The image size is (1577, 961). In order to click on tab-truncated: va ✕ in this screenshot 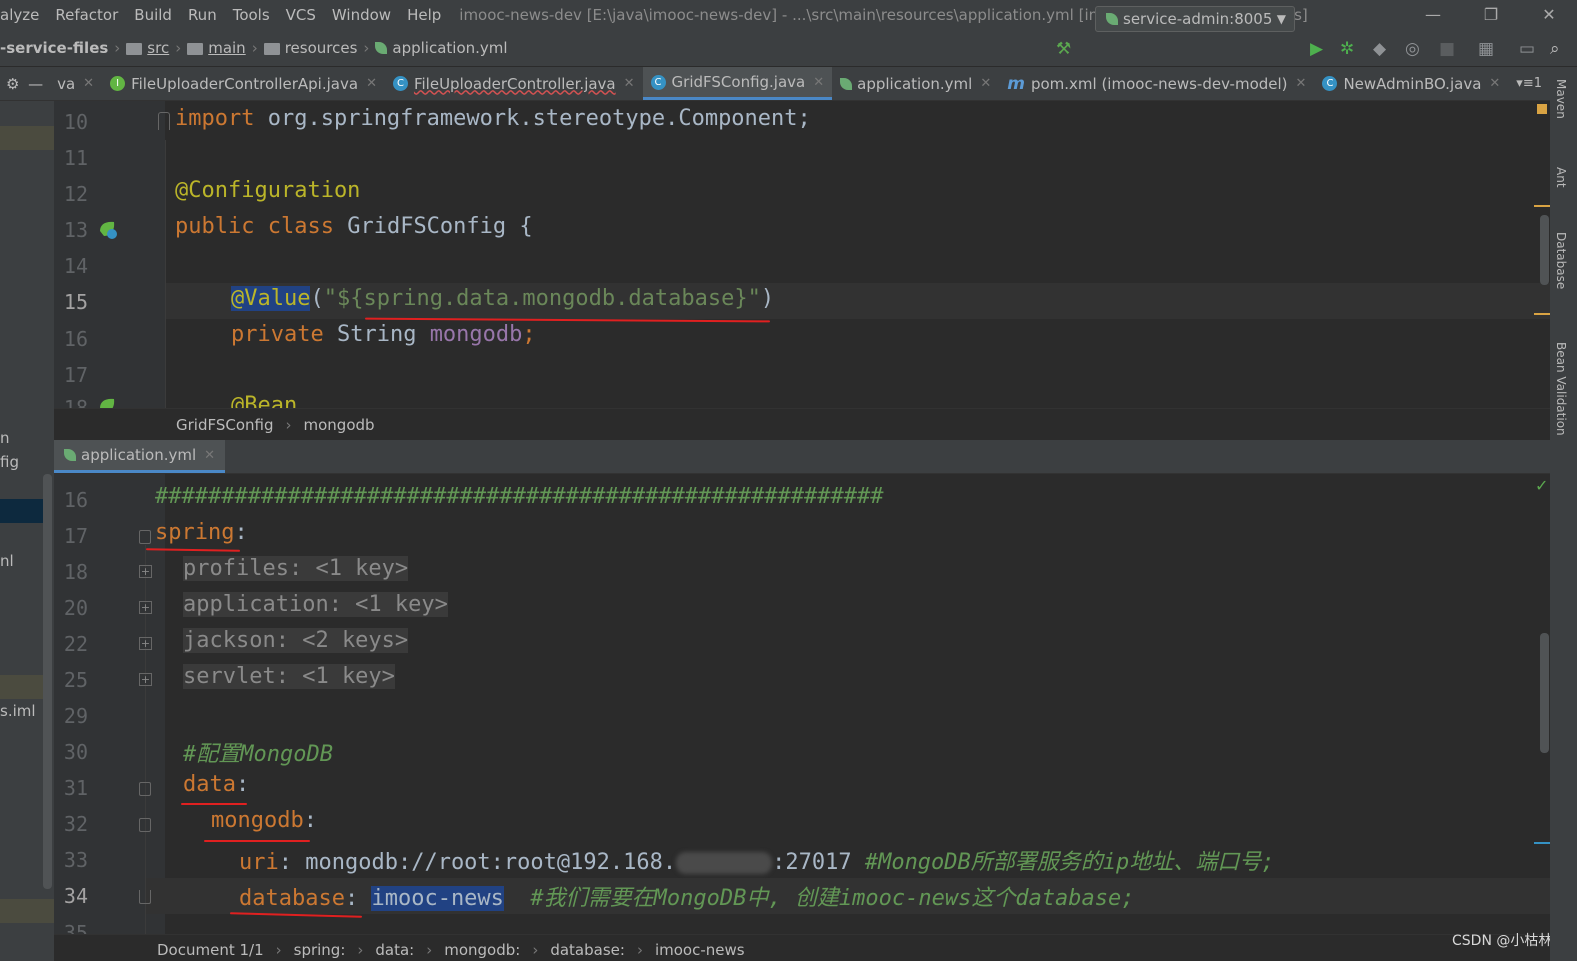, I will do `click(75, 83)`.